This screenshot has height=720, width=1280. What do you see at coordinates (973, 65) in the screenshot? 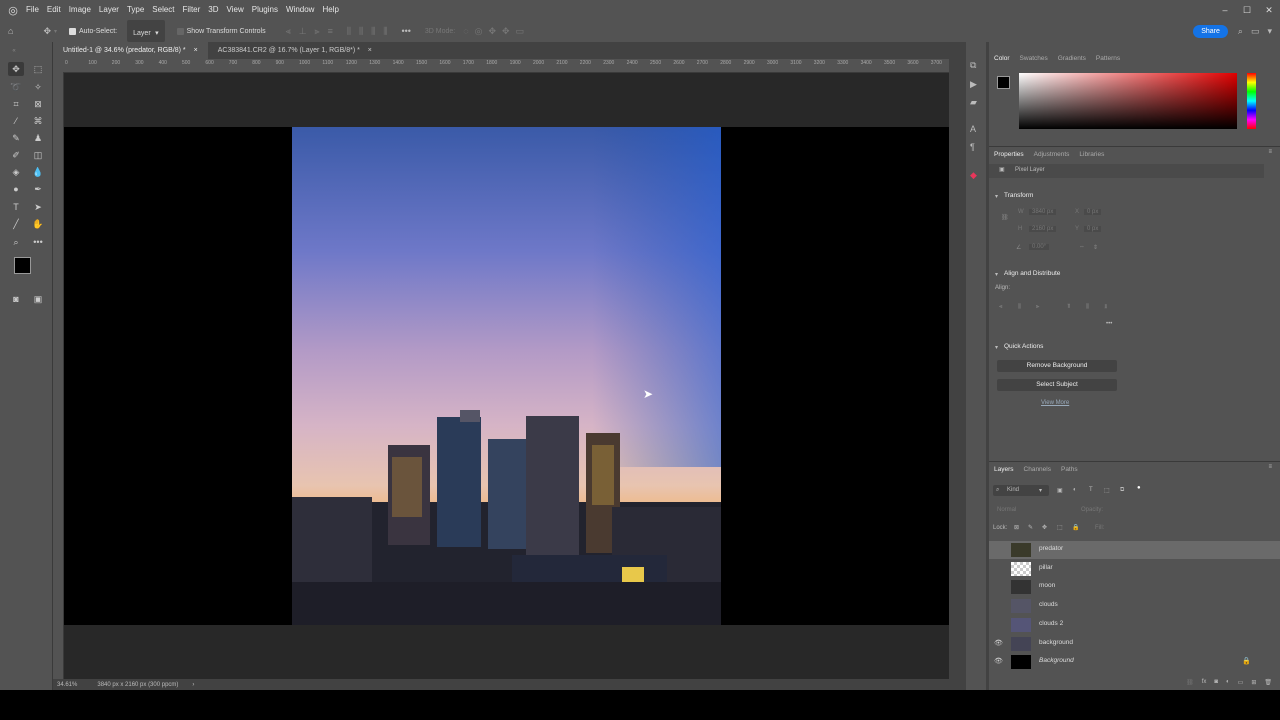
I see `history-panel-icon: ⧉` at bounding box center [973, 65].